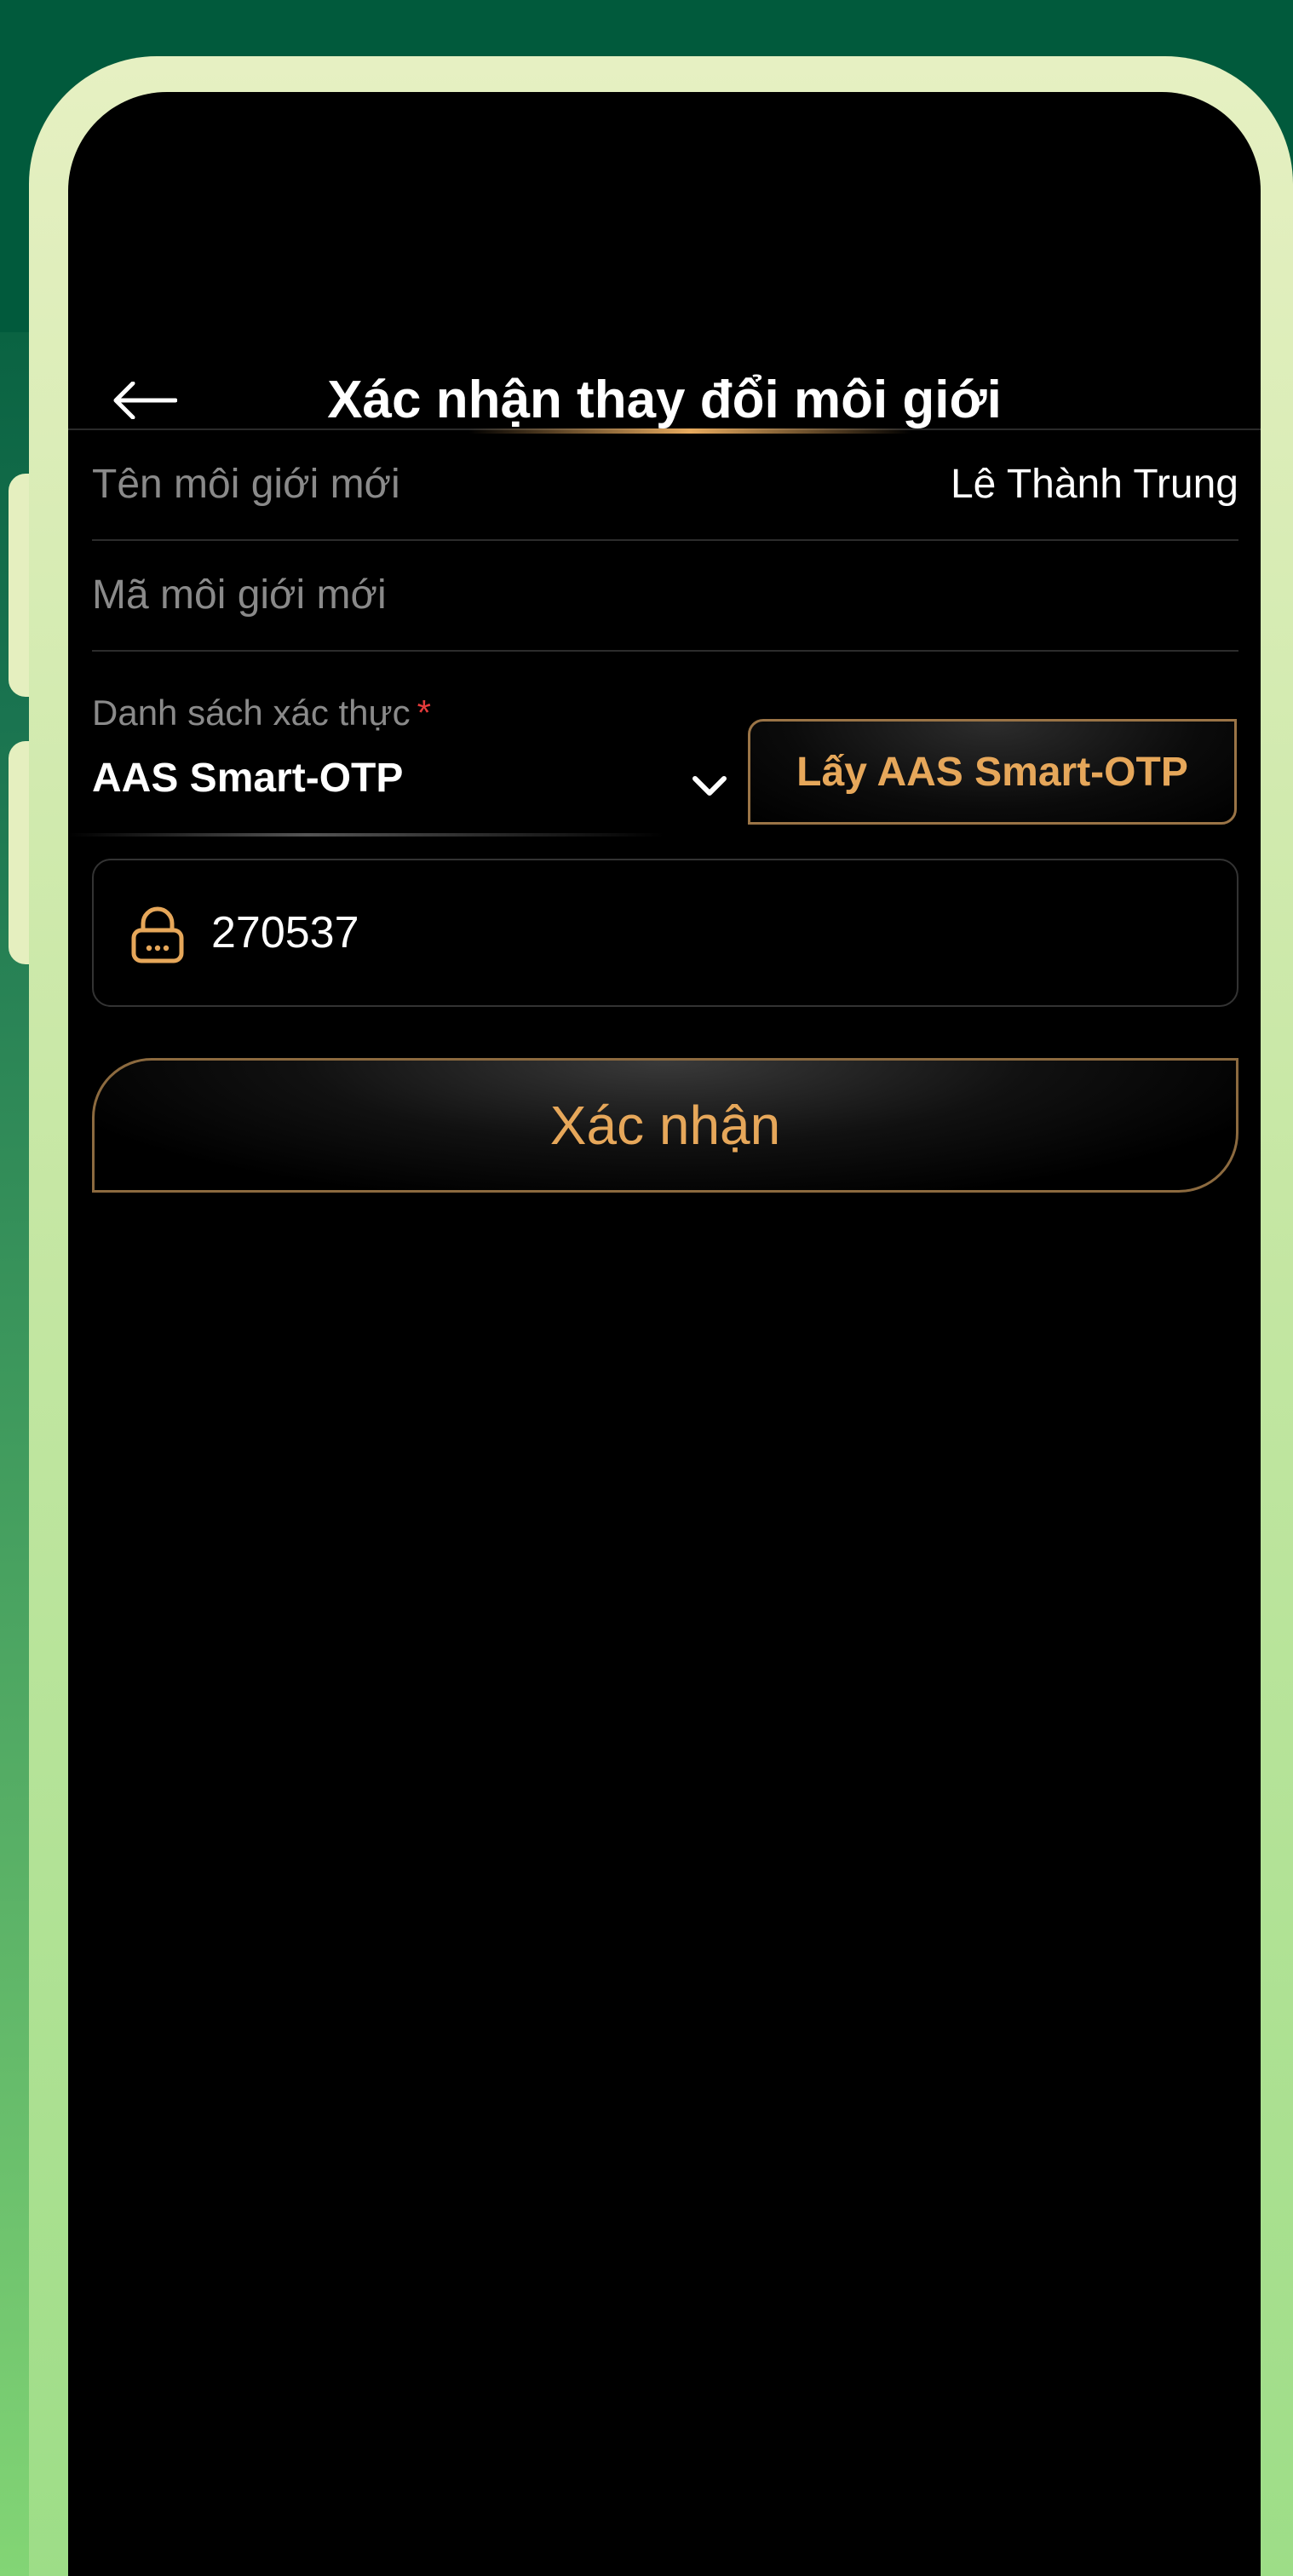  I want to click on auth-select-underline, so click(366, 835).